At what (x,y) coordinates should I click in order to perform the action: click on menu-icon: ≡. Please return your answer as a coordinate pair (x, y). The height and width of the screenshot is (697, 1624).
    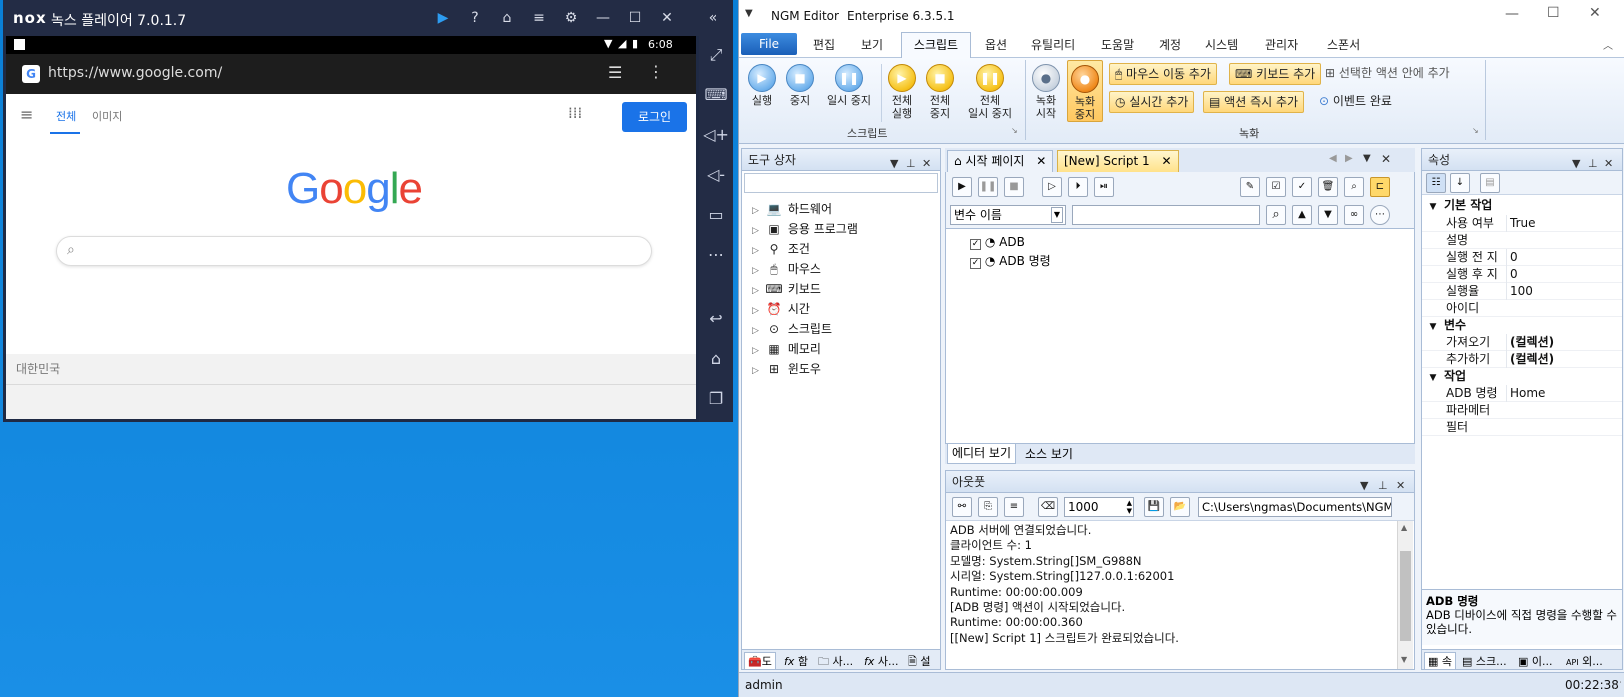
    Looking at the image, I should click on (539, 18).